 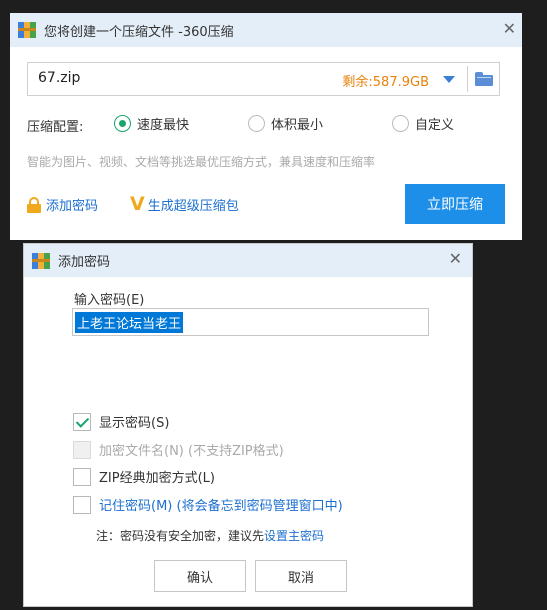 I want to click on confirm-button: 确认, so click(x=200, y=576).